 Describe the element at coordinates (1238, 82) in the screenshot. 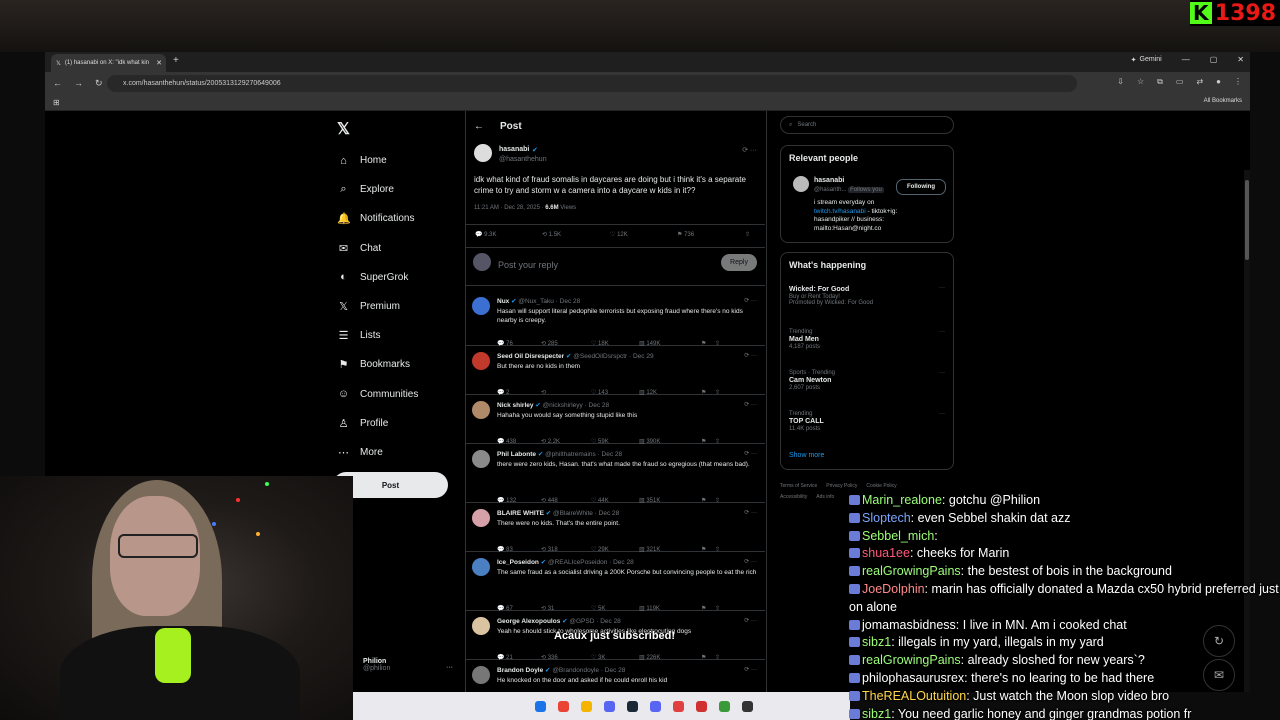

I see `menu-icon: ⋮` at that location.